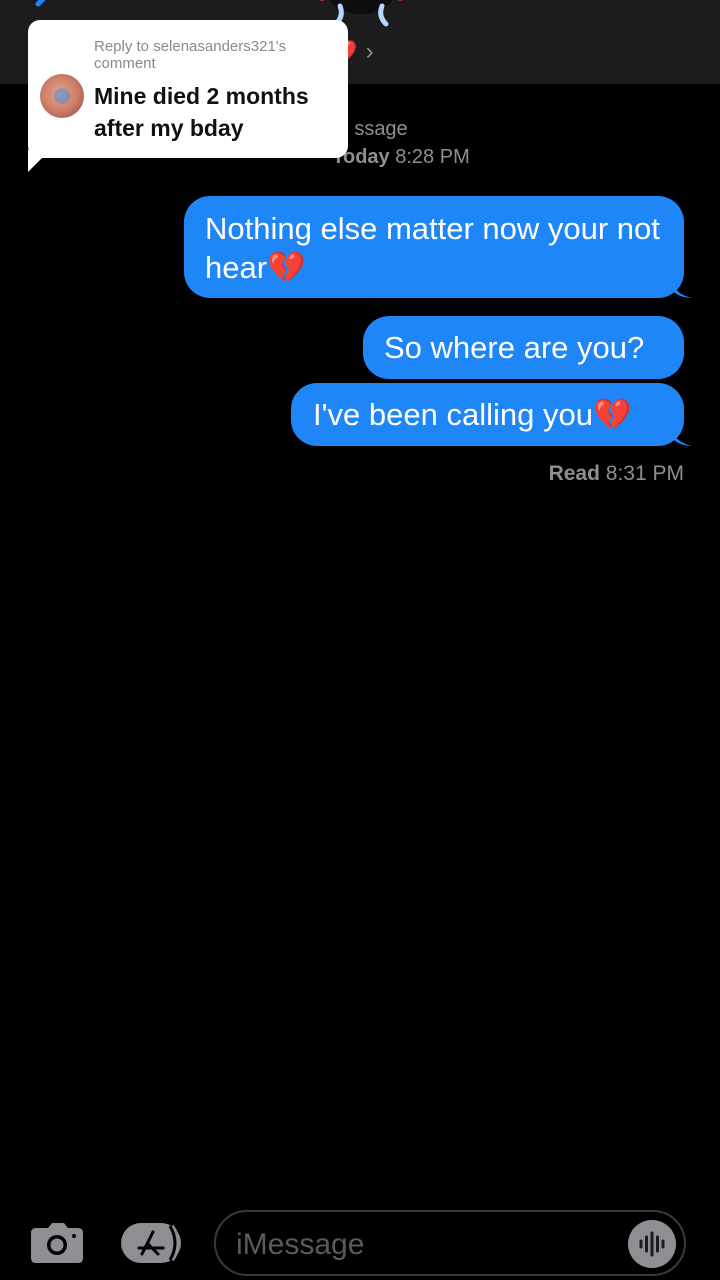 Image resolution: width=720 pixels, height=1280 pixels. Describe the element at coordinates (652, 1244) in the screenshot. I see `audio-waveform-icon` at that location.